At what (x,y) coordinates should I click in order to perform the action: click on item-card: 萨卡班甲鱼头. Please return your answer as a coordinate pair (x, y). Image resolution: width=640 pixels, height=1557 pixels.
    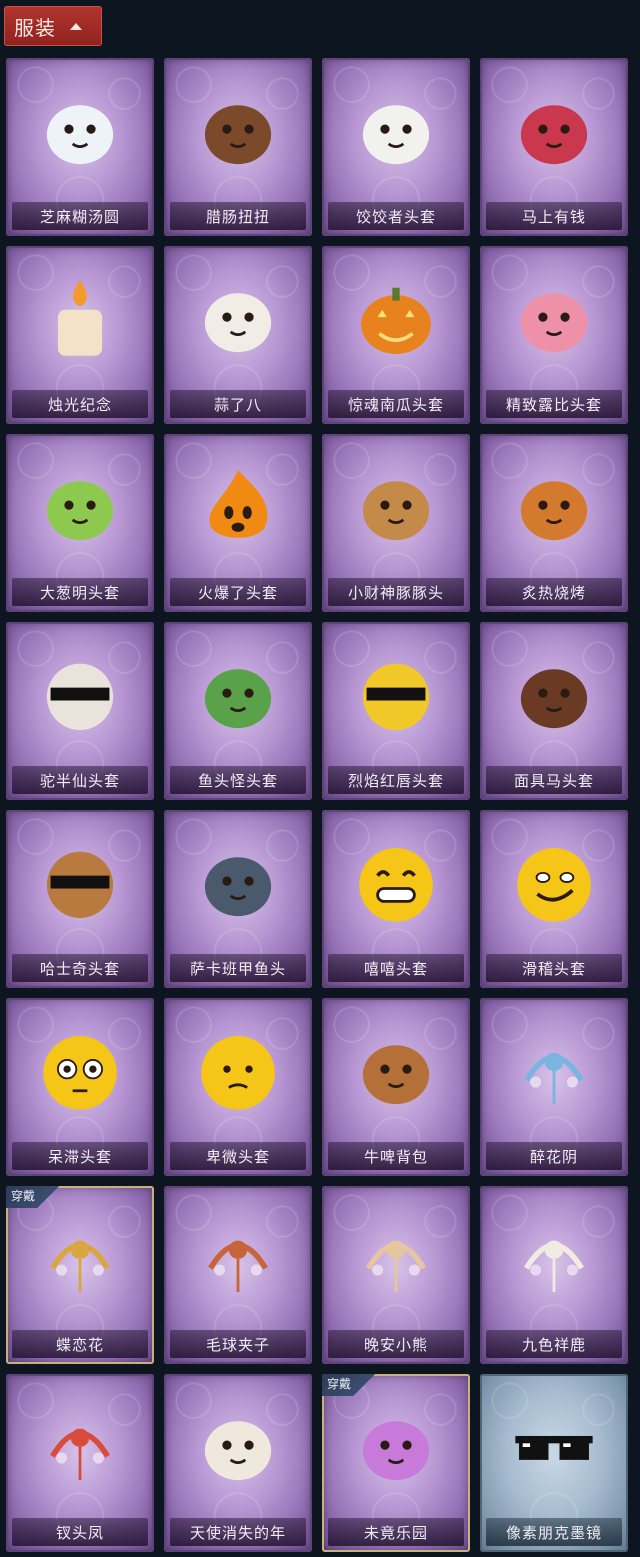
    Looking at the image, I should click on (238, 899).